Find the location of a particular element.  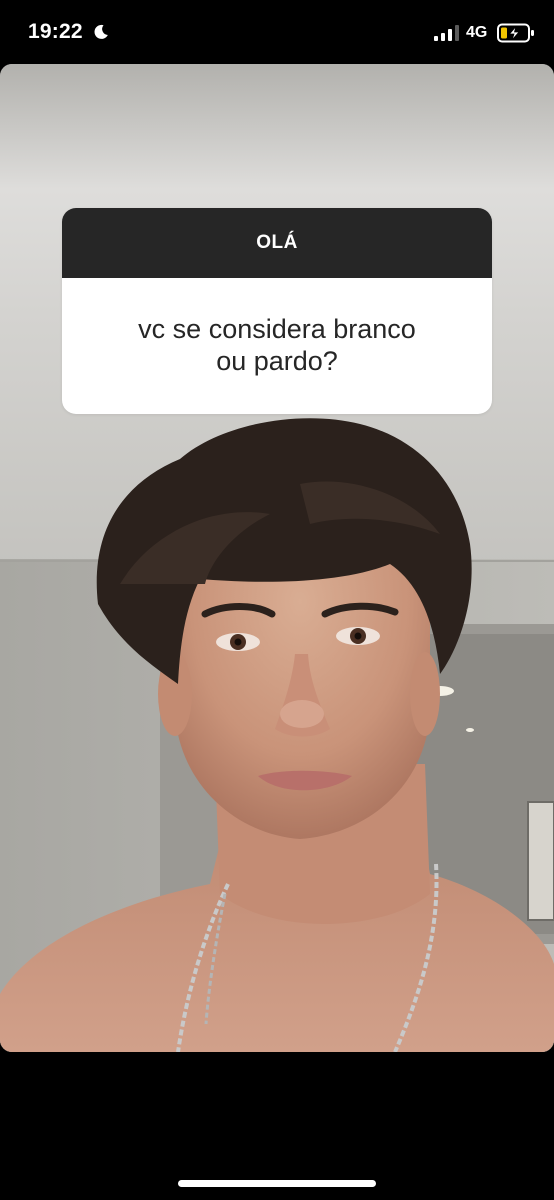

home-indicator is located at coordinates (277, 1183).